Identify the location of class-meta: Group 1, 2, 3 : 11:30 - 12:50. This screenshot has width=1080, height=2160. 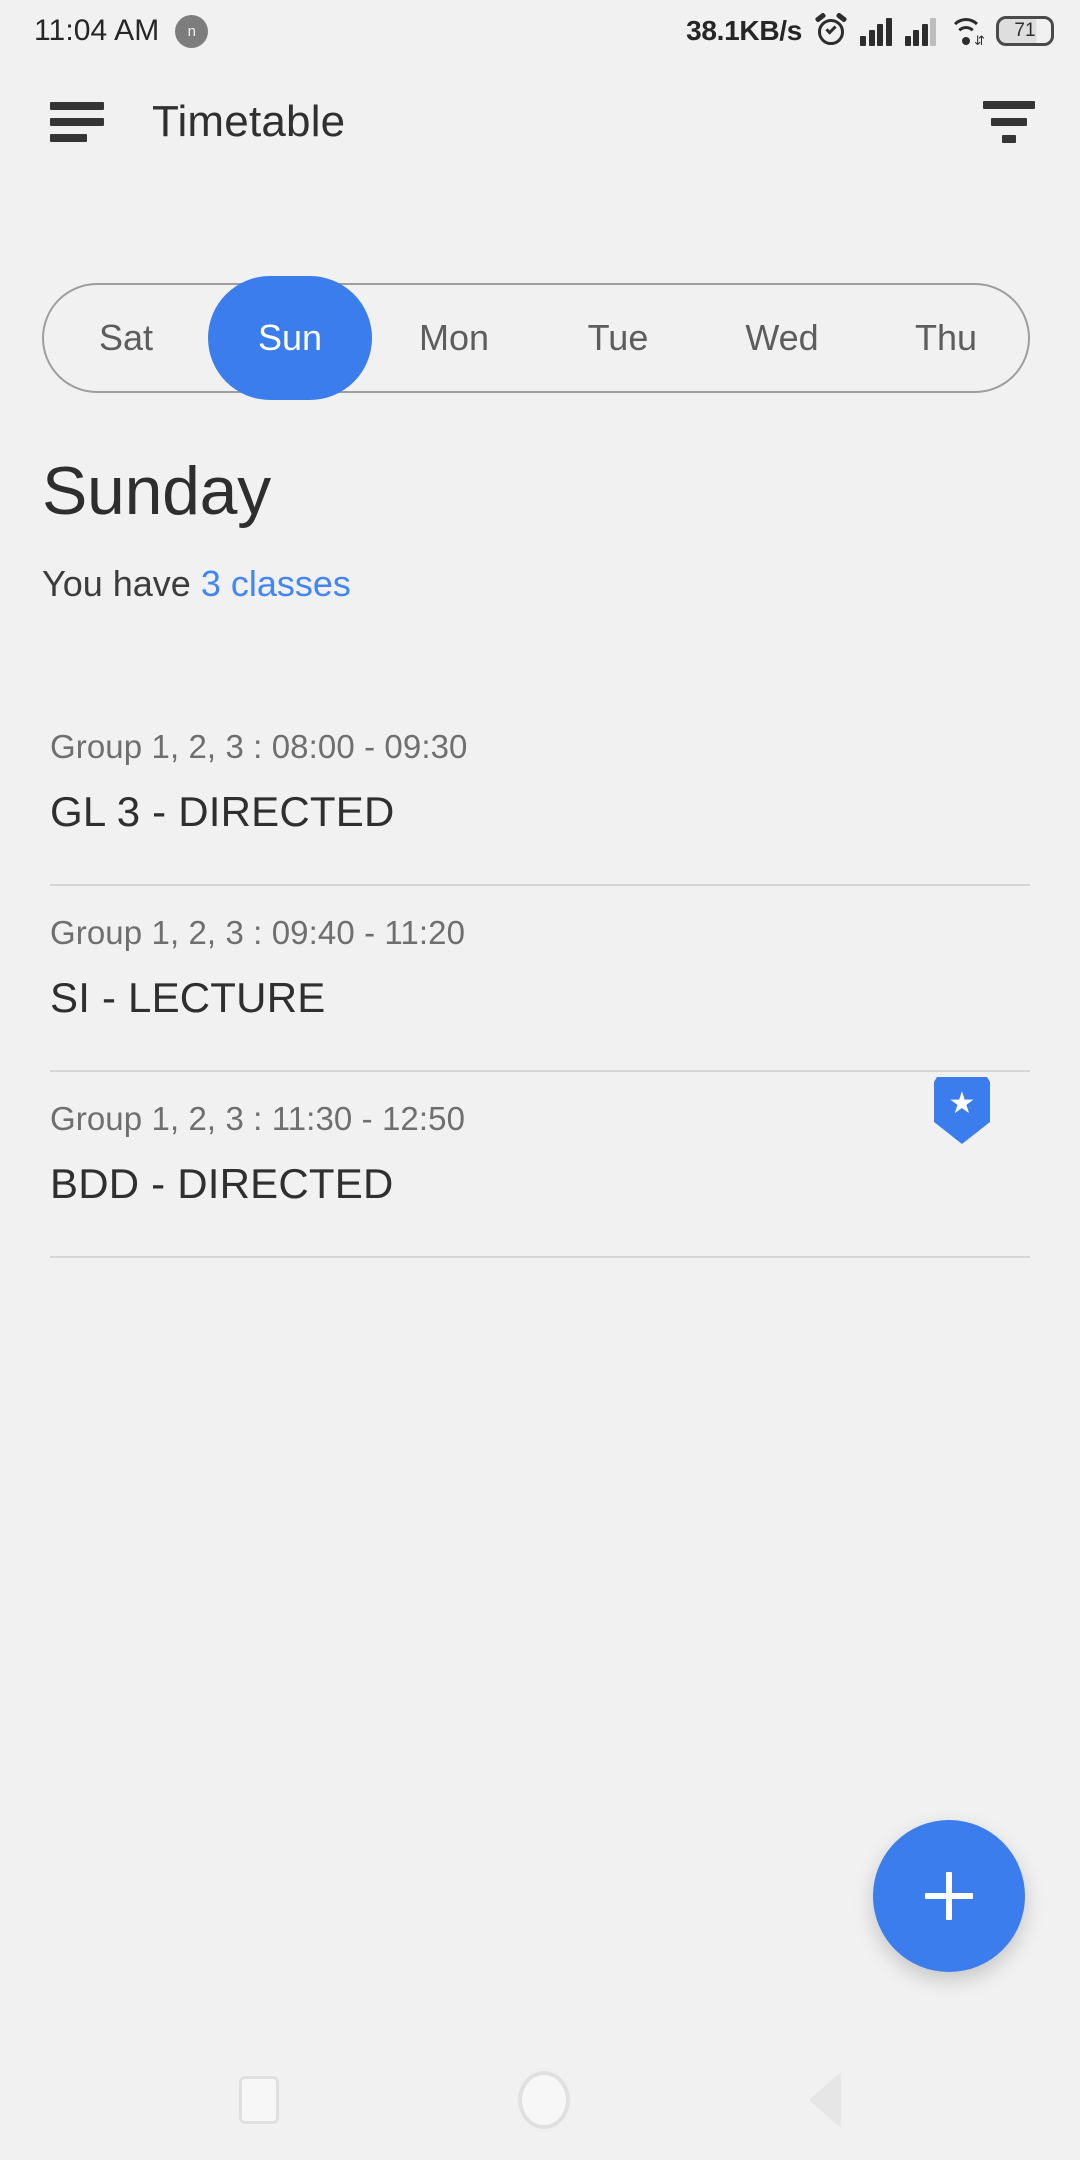
(258, 1118).